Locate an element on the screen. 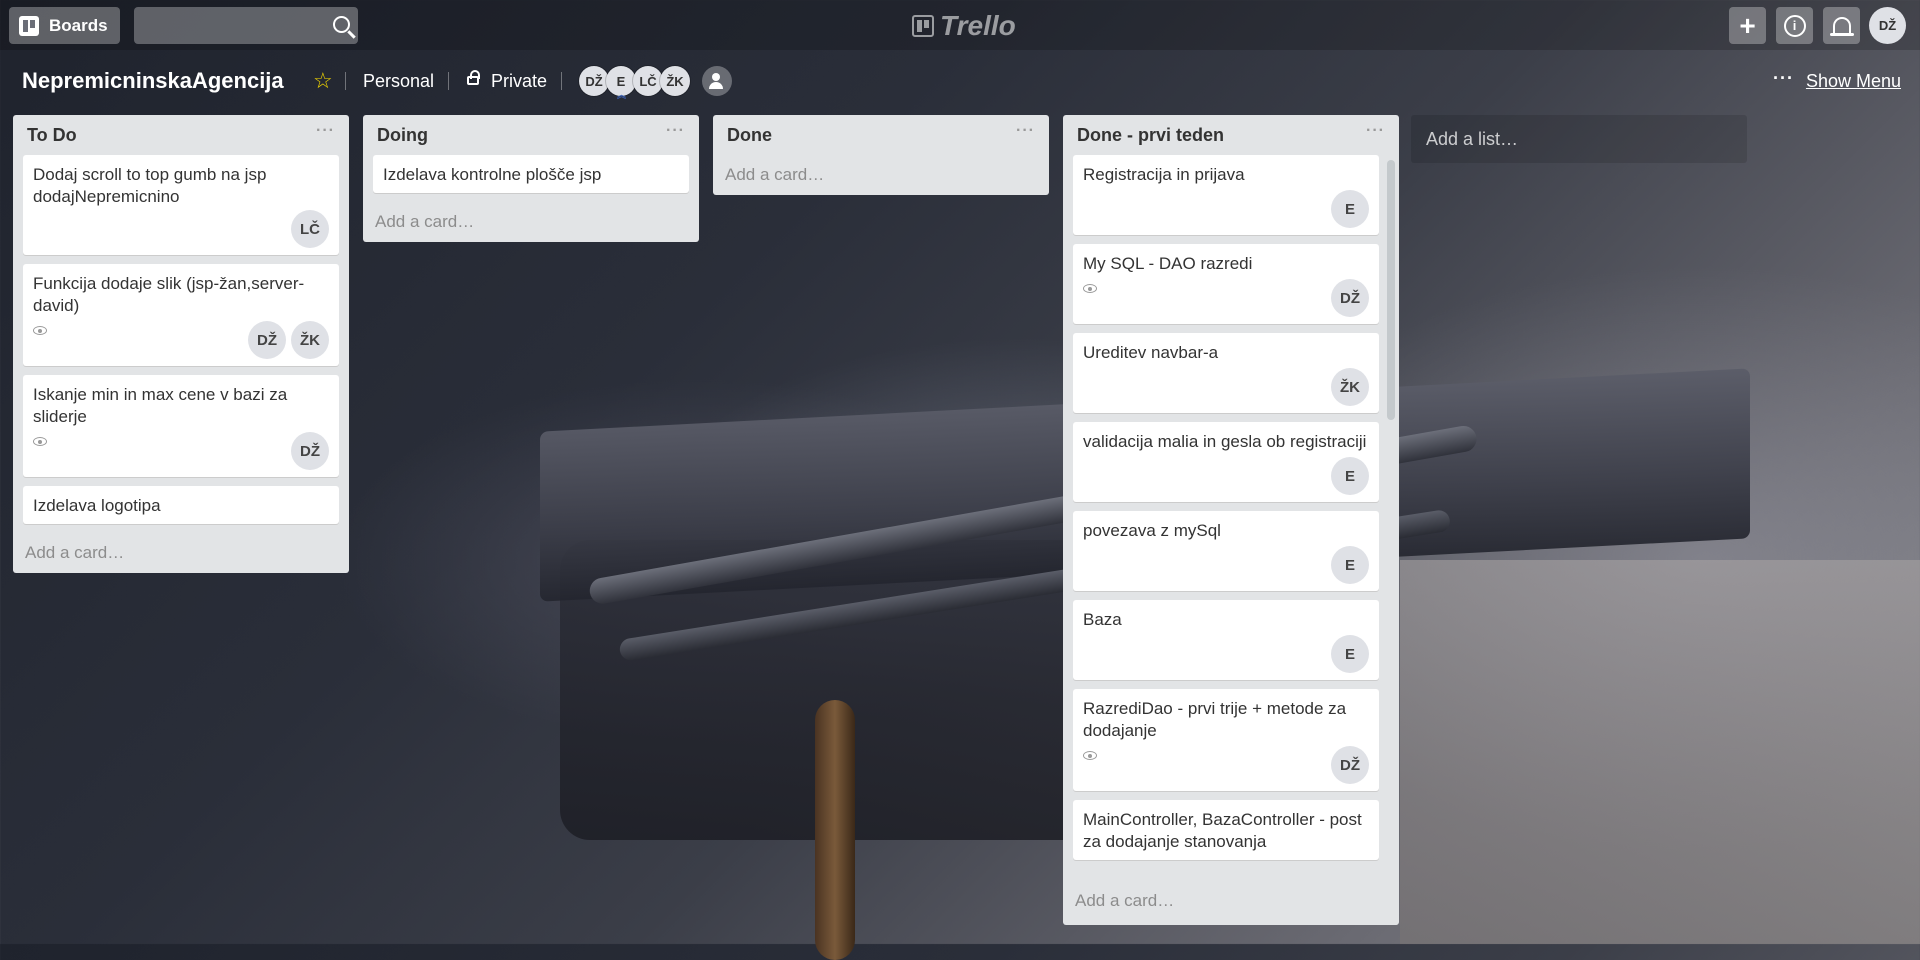 This screenshot has width=1920, height=960. member-initials: E is located at coordinates (621, 81).